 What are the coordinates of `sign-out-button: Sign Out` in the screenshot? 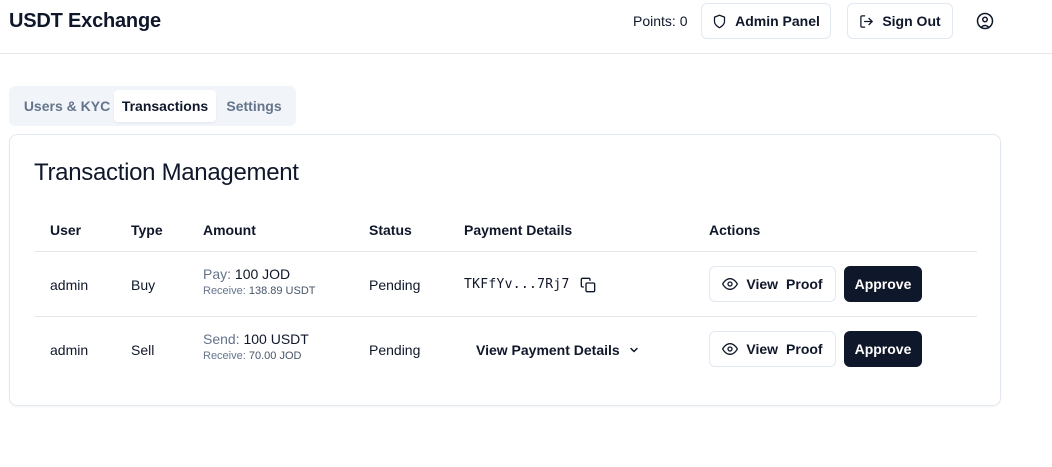 It's located at (900, 21).